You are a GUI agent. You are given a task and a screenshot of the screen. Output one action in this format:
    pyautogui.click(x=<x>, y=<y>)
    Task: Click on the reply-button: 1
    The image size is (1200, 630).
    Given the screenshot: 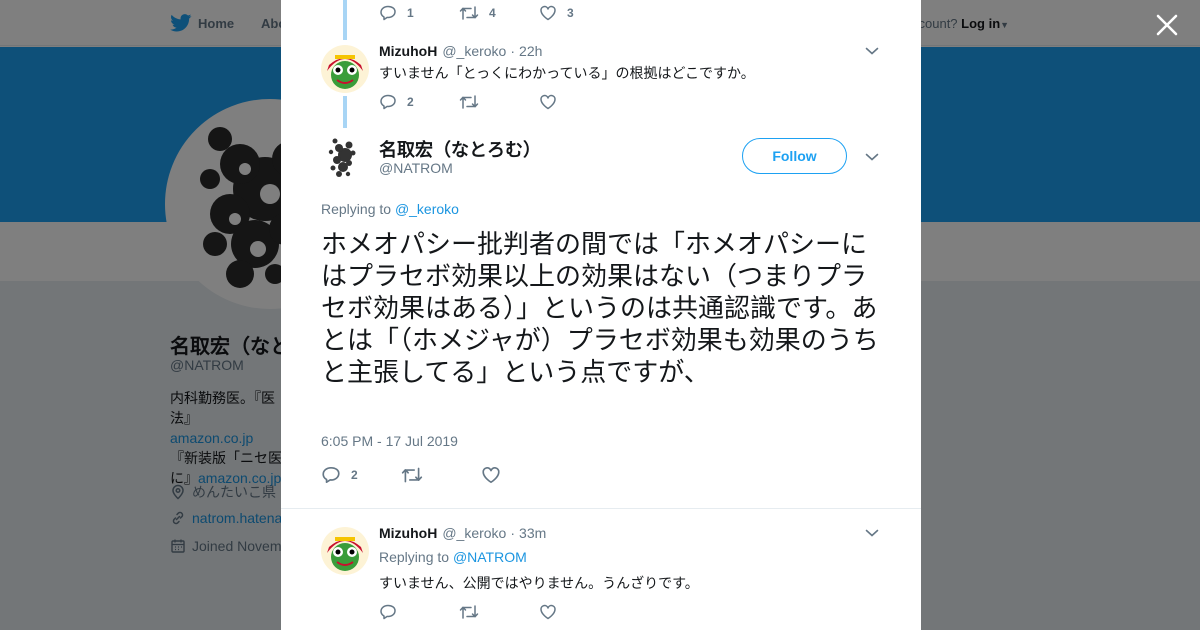 What is the action you would take?
    pyautogui.click(x=419, y=13)
    